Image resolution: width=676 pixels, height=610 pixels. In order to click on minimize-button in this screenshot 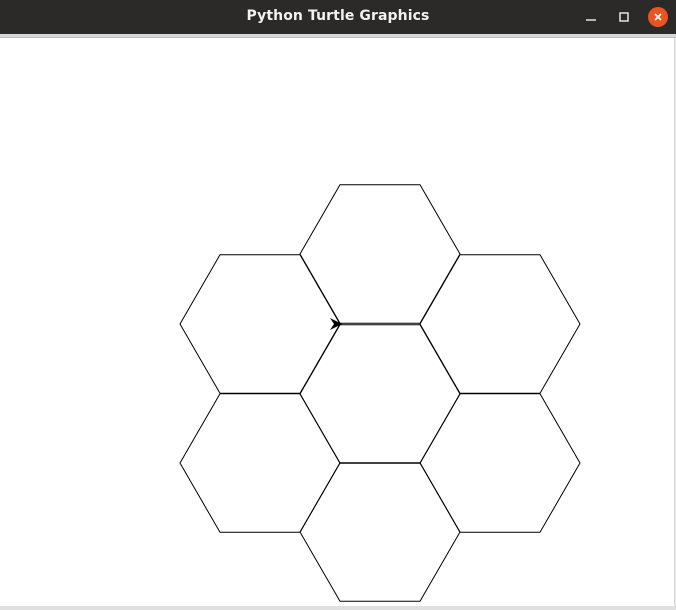, I will do `click(591, 17)`.